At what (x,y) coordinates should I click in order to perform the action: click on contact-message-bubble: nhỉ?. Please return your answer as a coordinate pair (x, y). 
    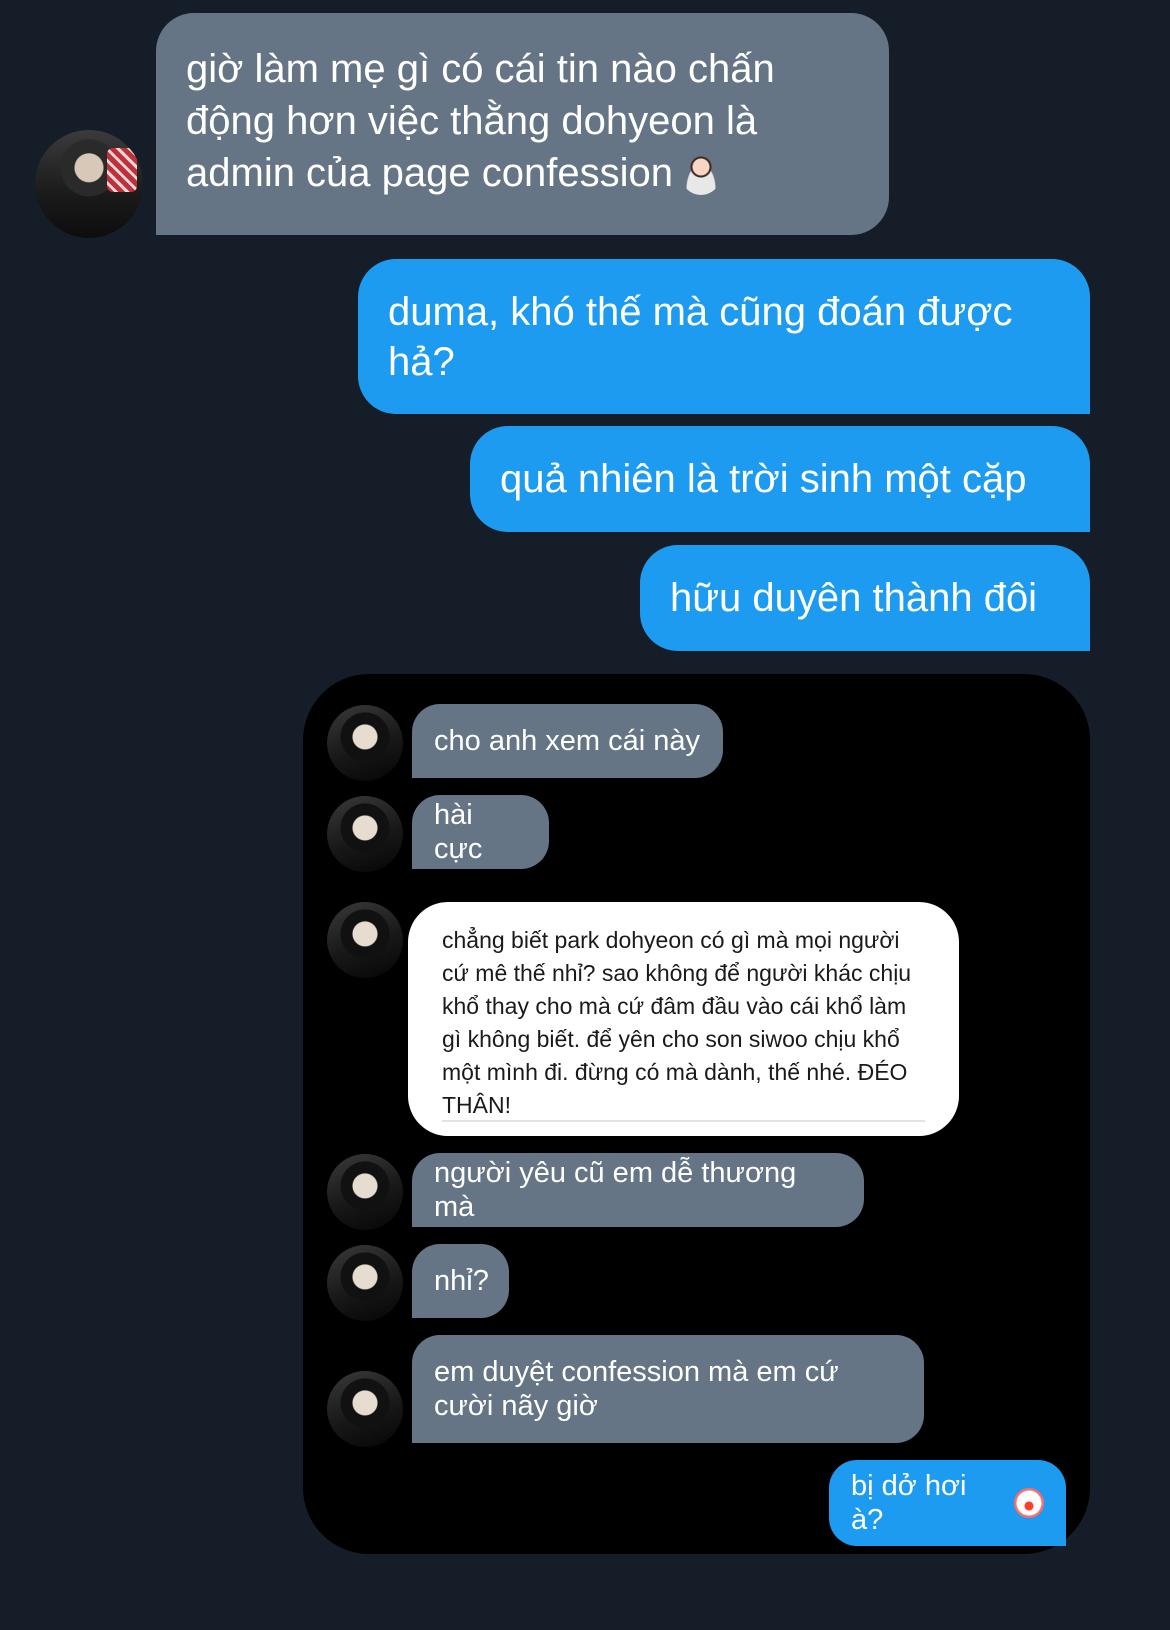
    Looking at the image, I should click on (460, 1281).